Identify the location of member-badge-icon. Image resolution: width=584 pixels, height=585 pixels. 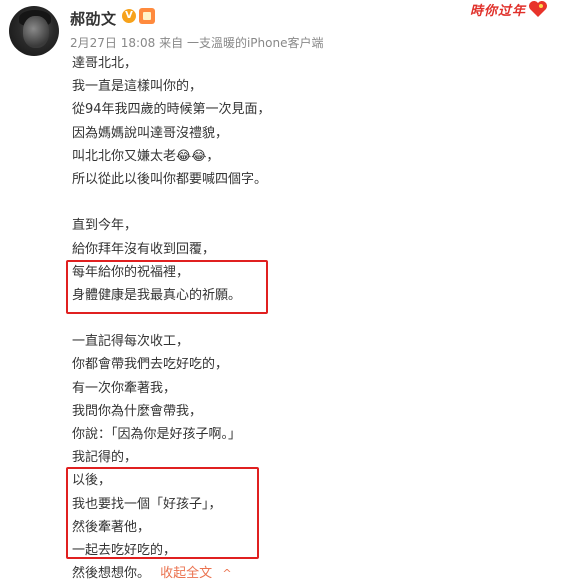
(147, 16).